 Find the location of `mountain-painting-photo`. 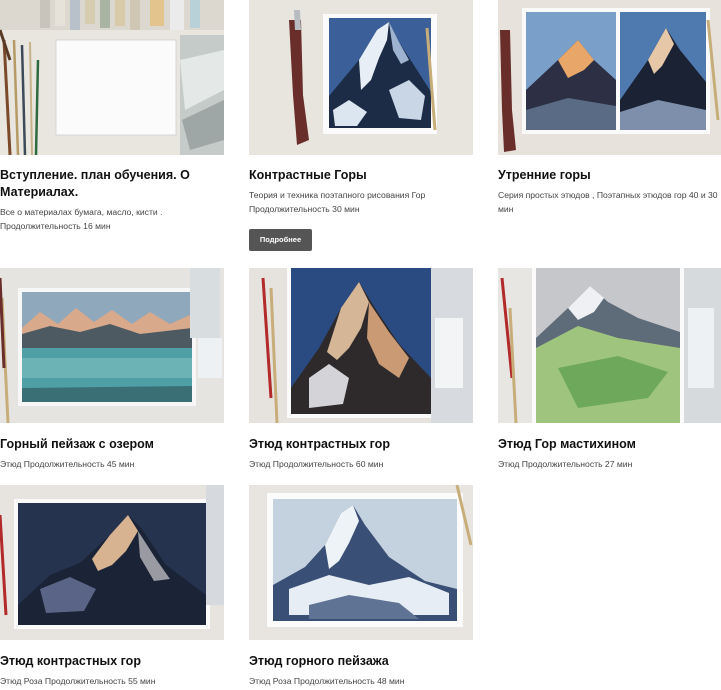

mountain-painting-photo is located at coordinates (361, 77).